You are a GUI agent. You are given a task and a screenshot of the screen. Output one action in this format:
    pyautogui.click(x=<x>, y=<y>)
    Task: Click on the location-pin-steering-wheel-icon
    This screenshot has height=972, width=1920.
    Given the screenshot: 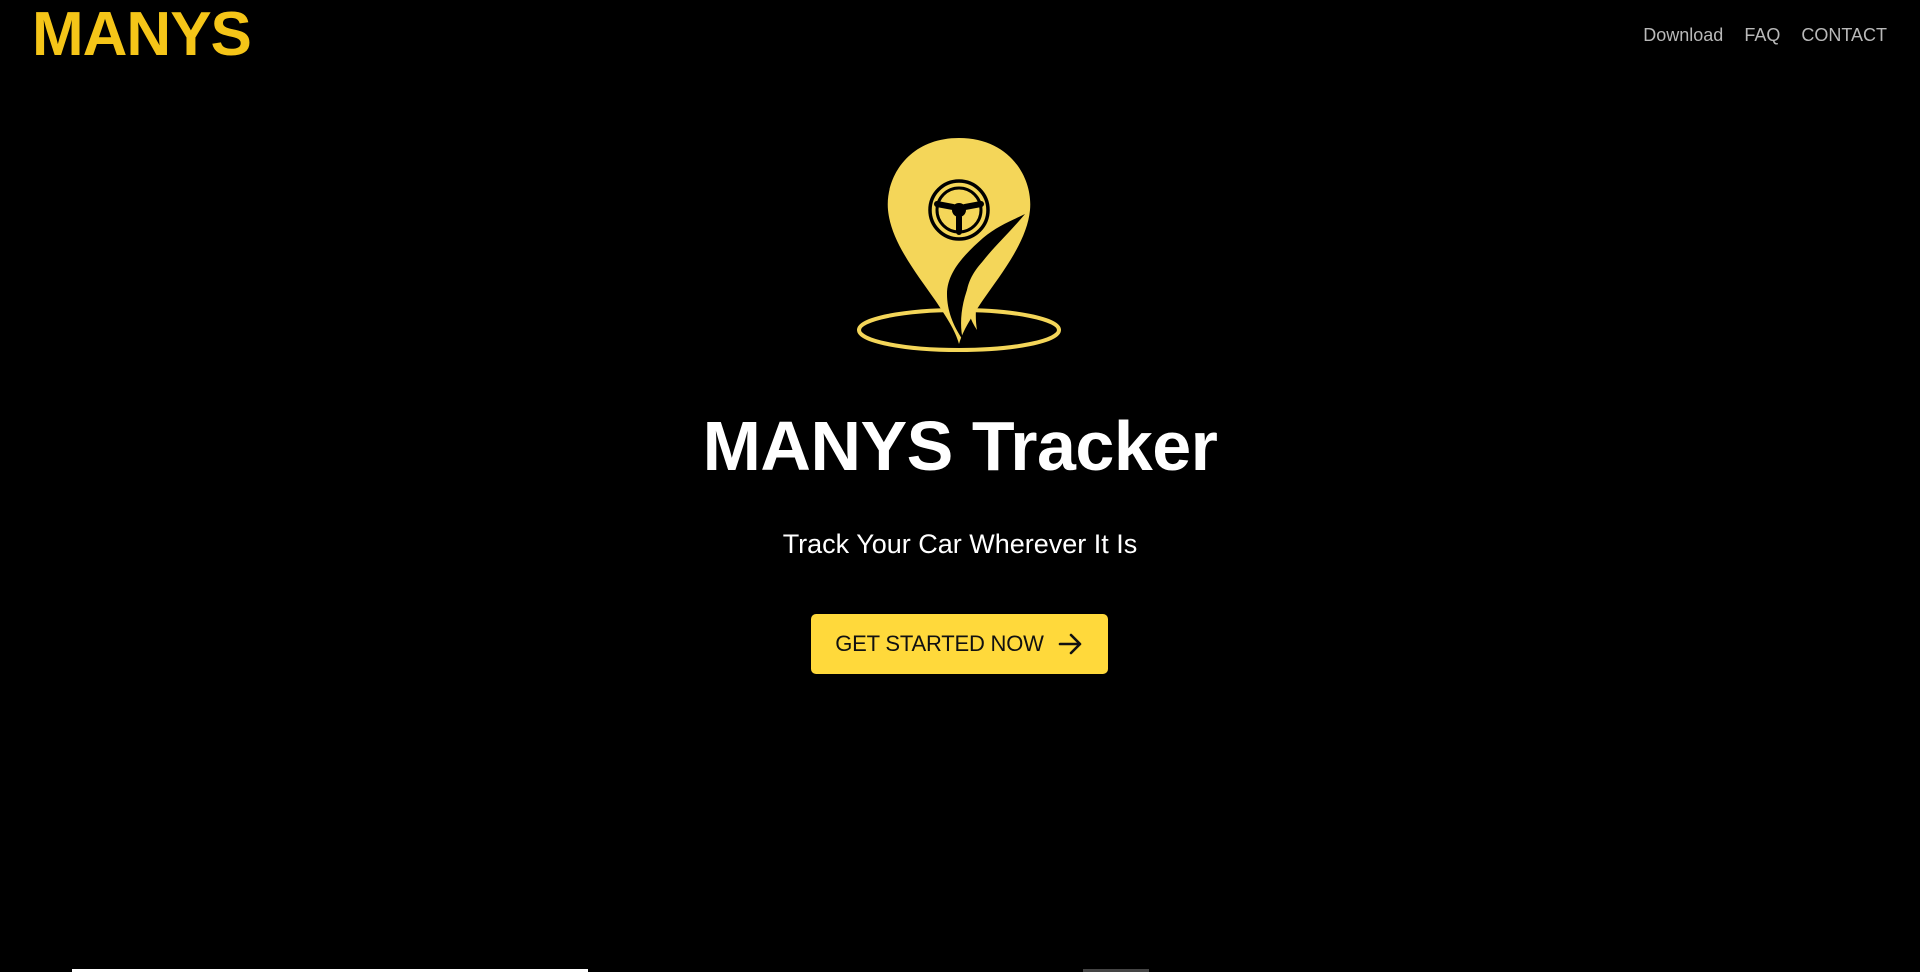 What is the action you would take?
    pyautogui.click(x=959, y=245)
    